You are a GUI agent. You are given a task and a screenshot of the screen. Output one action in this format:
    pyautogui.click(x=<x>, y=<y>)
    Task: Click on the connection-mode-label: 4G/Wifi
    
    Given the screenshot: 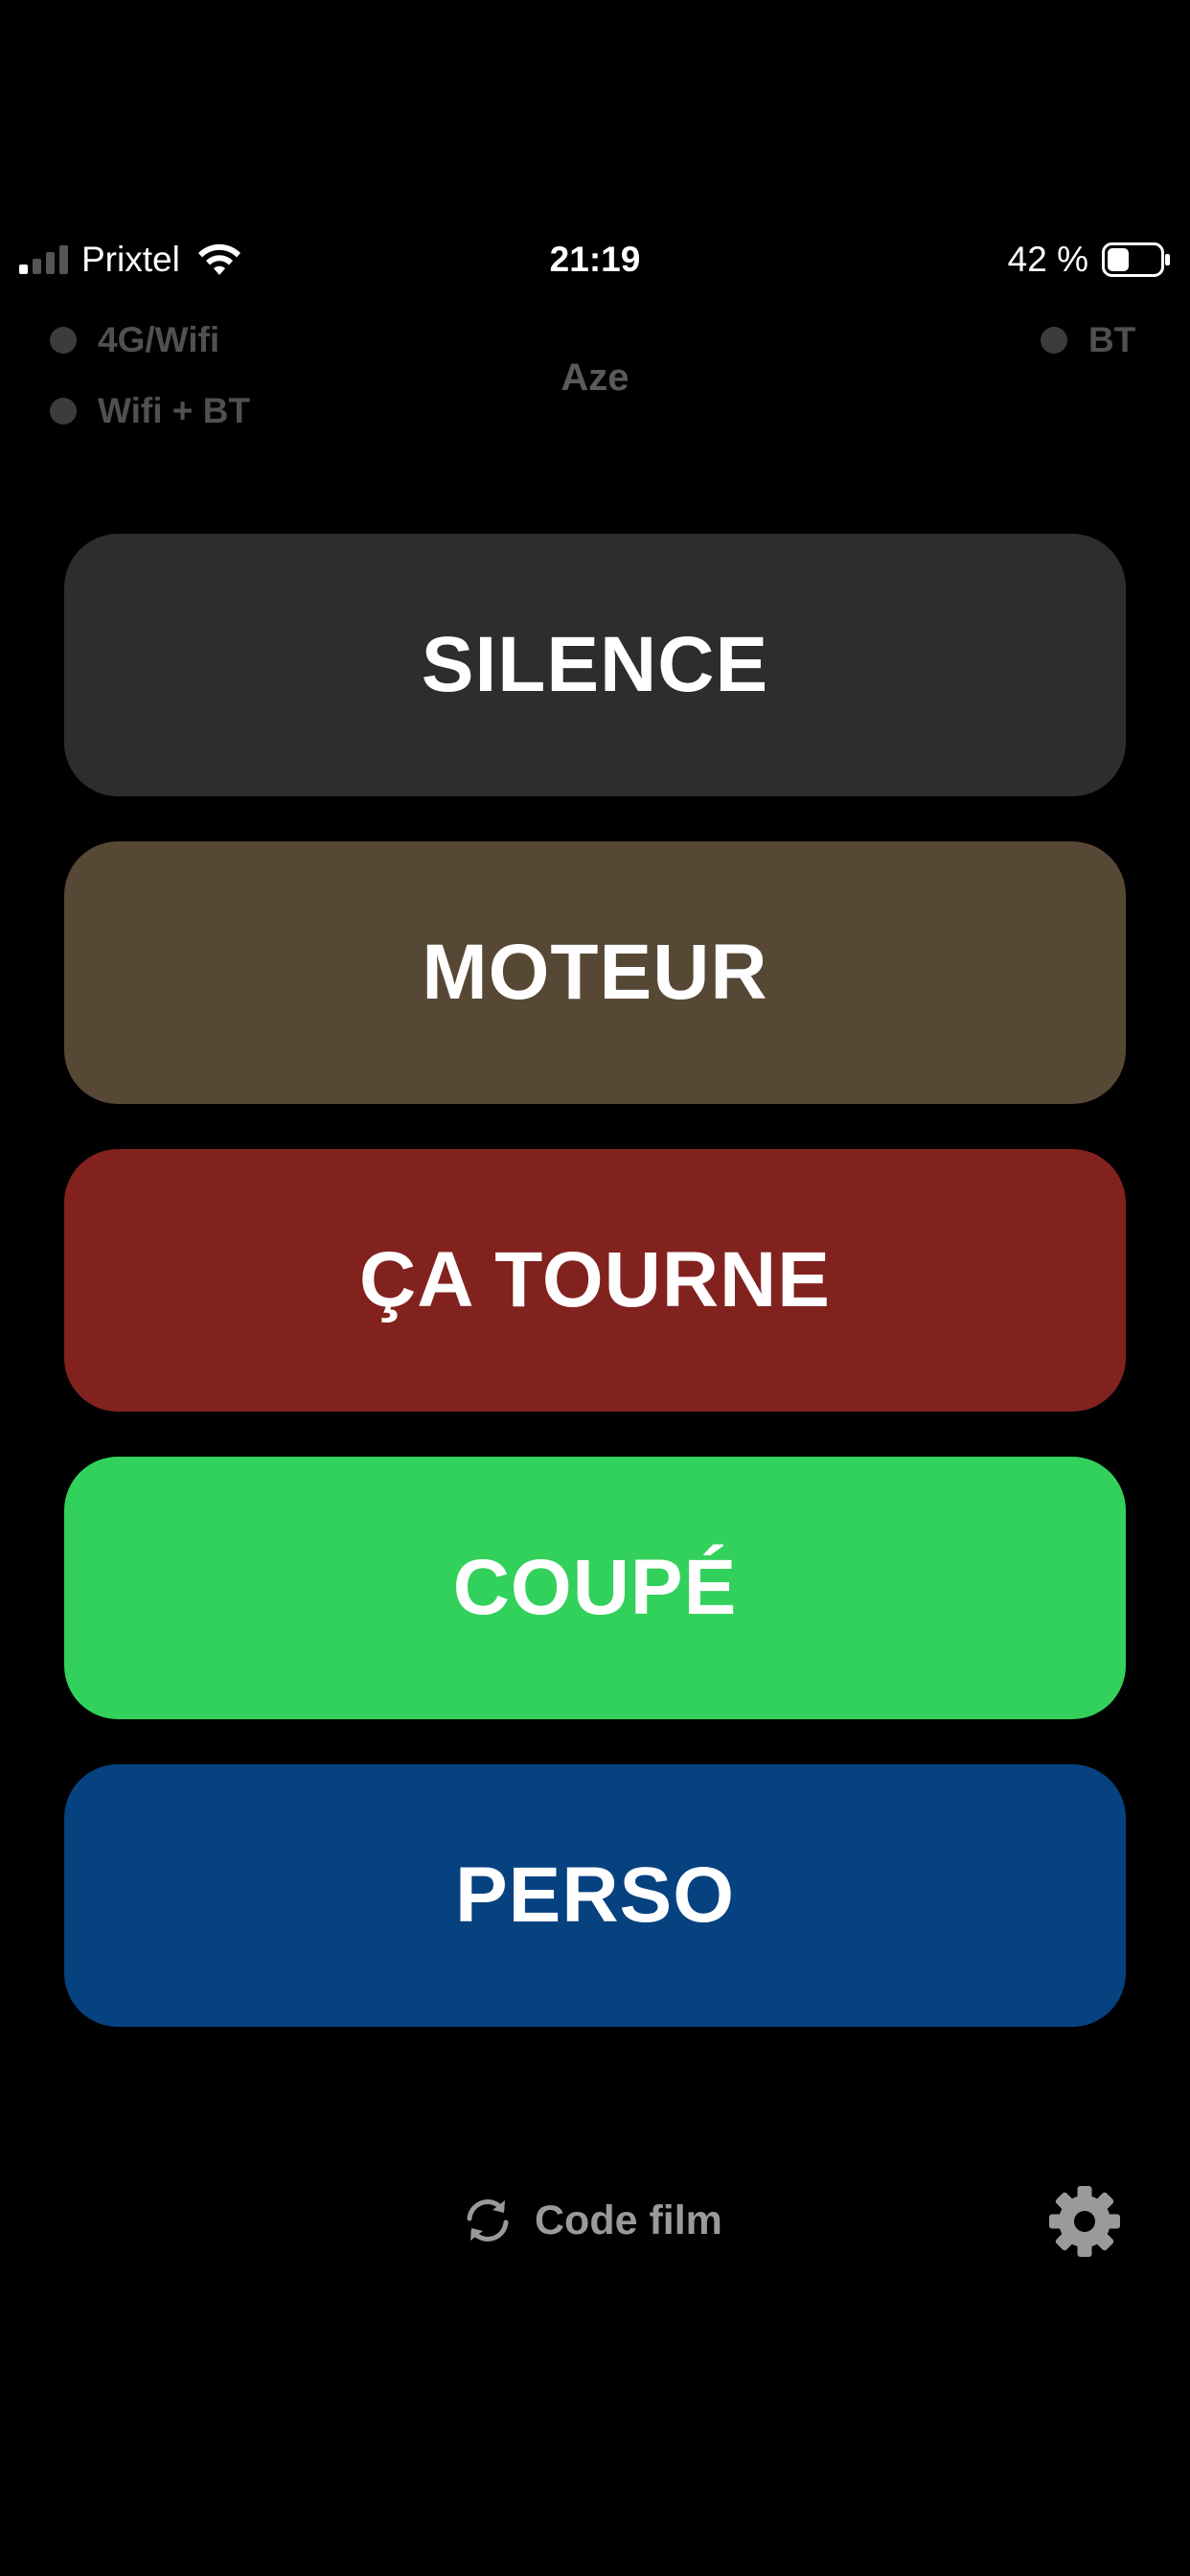 What is the action you would take?
    pyautogui.click(x=159, y=339)
    